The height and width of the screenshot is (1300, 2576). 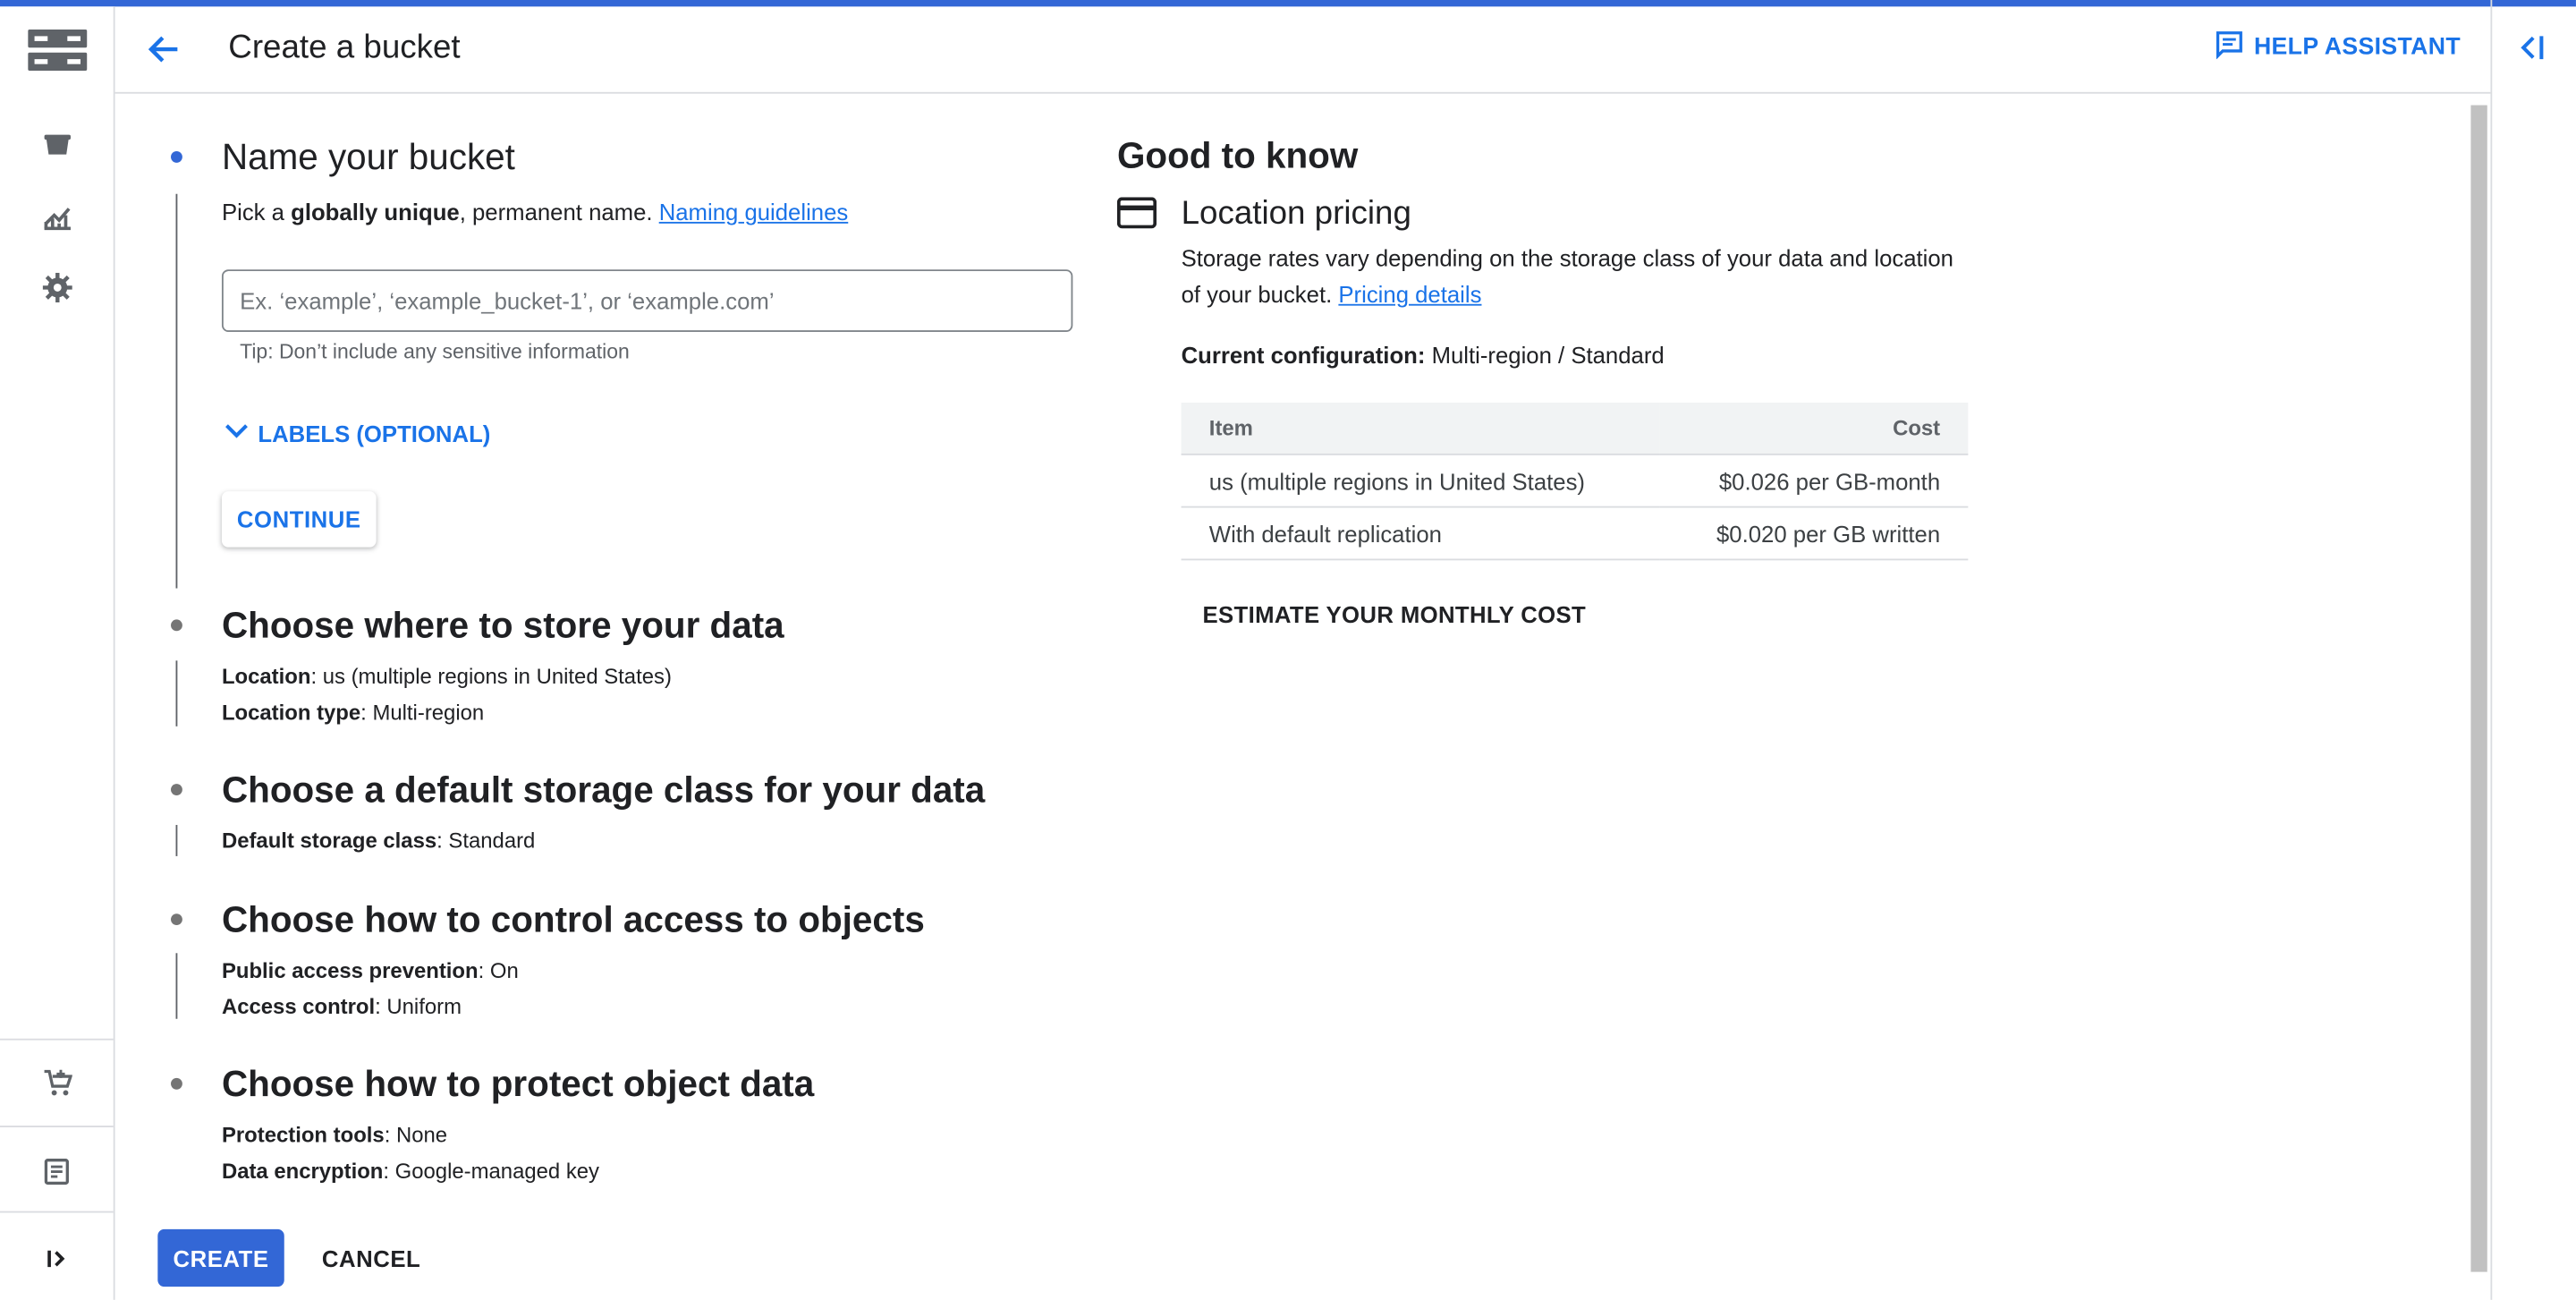 I want to click on labels-toggle: LABELS (OPTIONAL), so click(x=356, y=434).